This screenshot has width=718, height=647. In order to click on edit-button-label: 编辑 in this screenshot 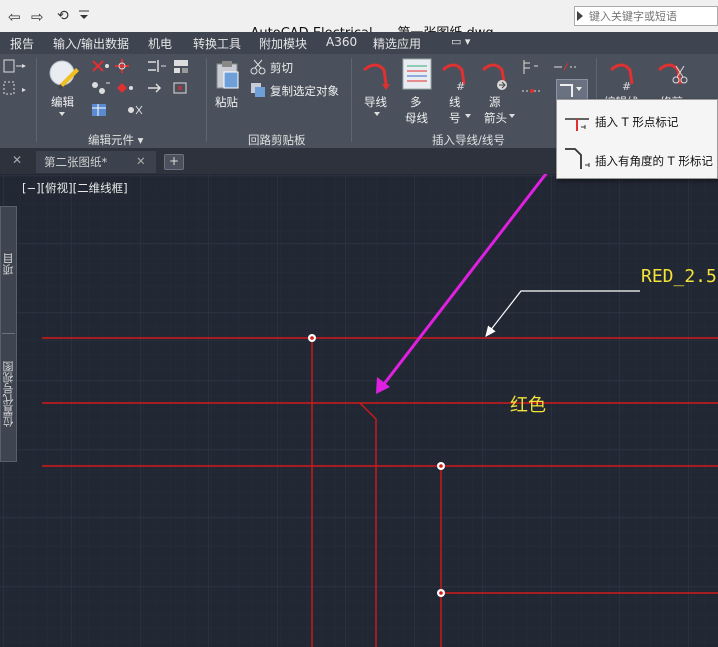, I will do `click(62, 102)`.